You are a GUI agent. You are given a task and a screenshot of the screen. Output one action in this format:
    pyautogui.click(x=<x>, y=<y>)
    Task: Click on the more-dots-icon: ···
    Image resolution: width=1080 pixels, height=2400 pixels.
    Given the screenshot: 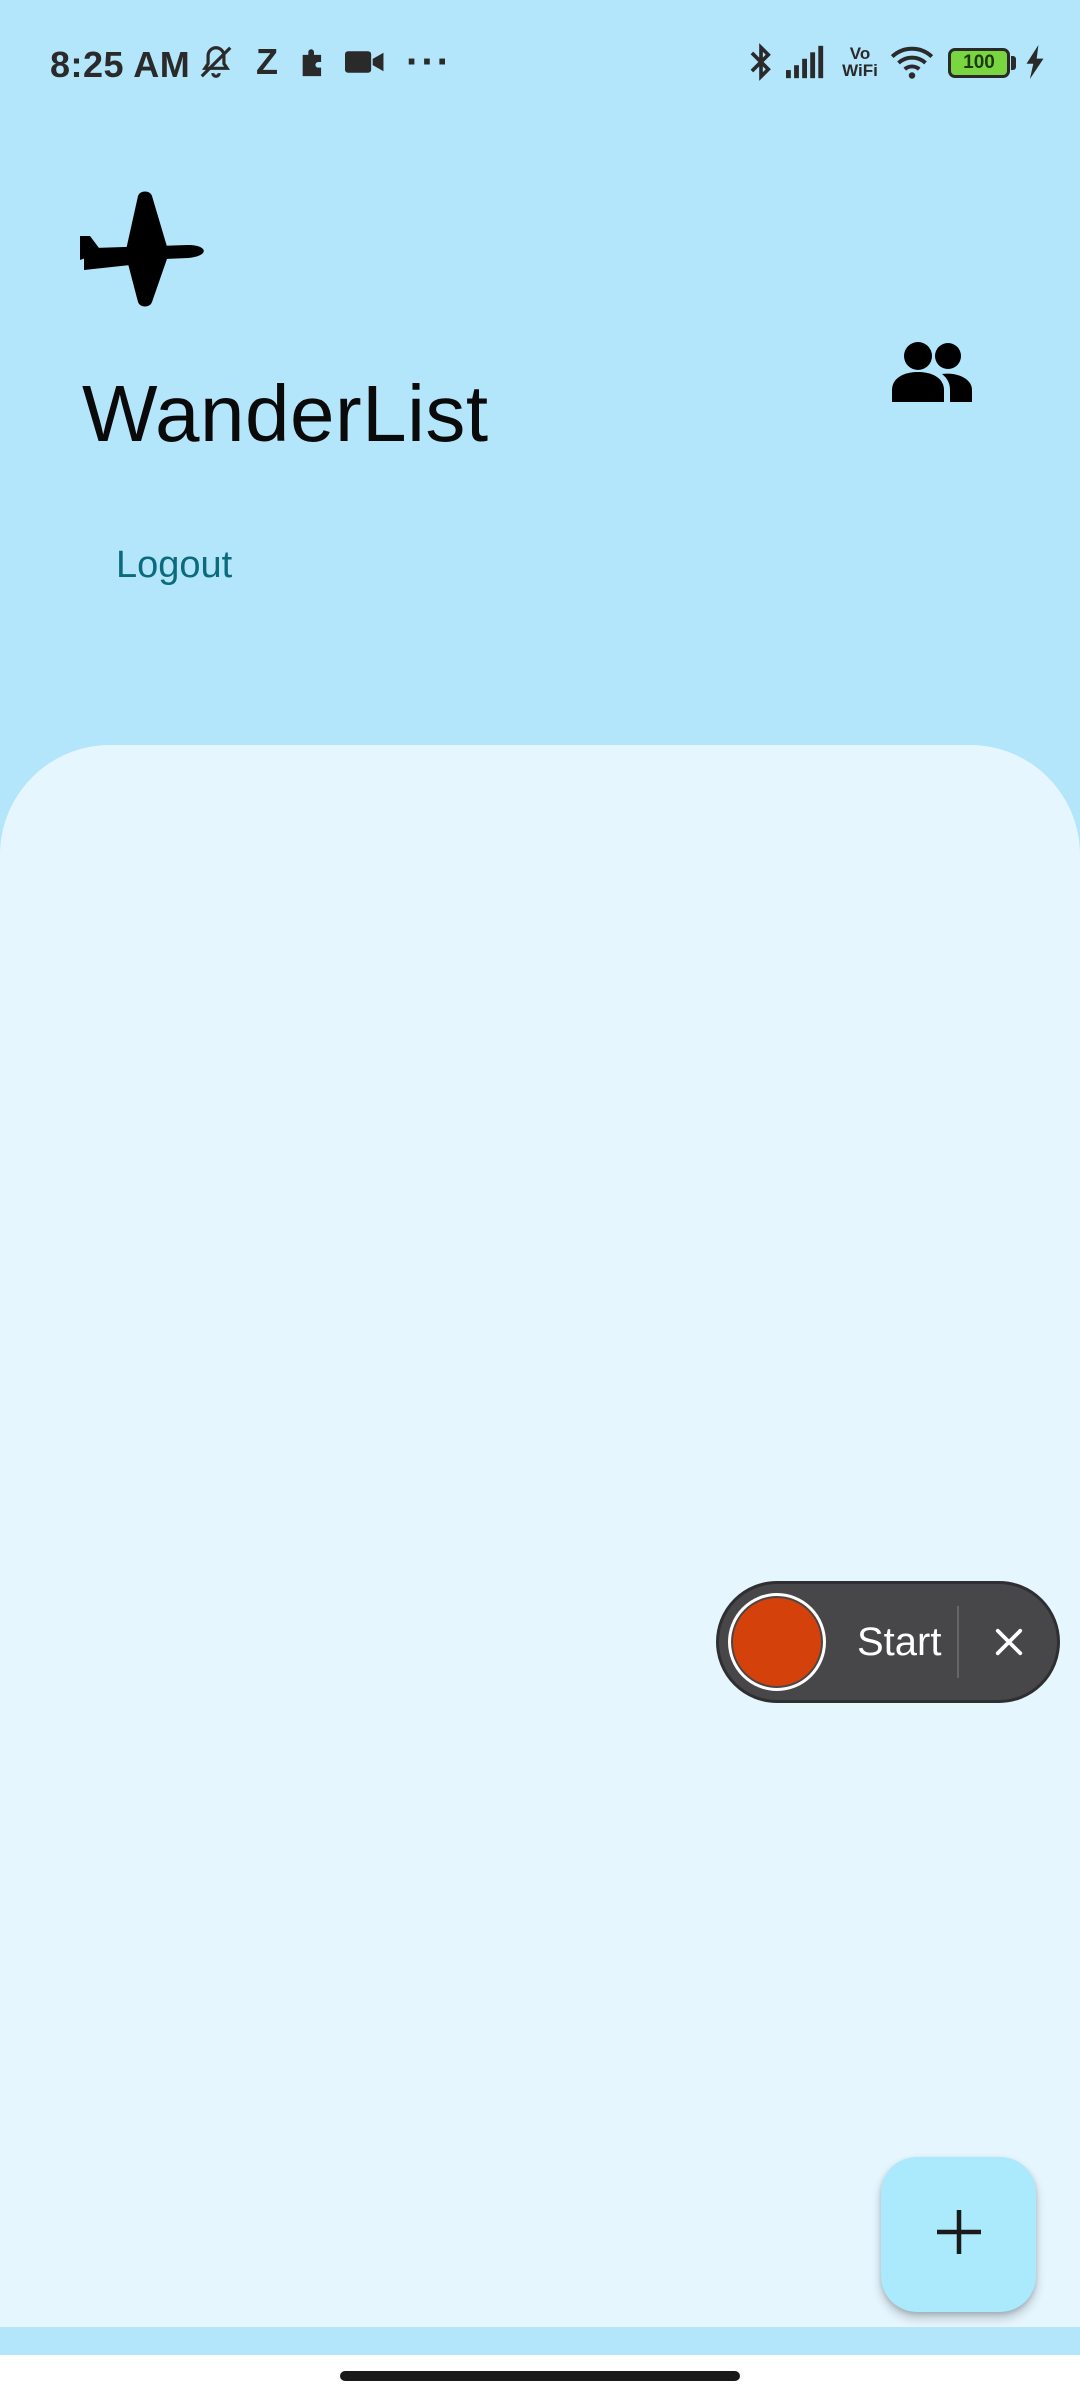 What is the action you would take?
    pyautogui.click(x=429, y=61)
    